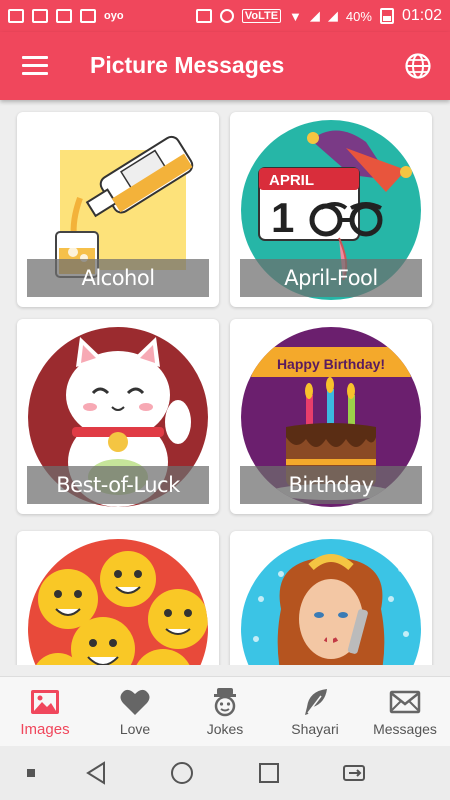  What do you see at coordinates (418, 66) in the screenshot?
I see `globe-icon` at bounding box center [418, 66].